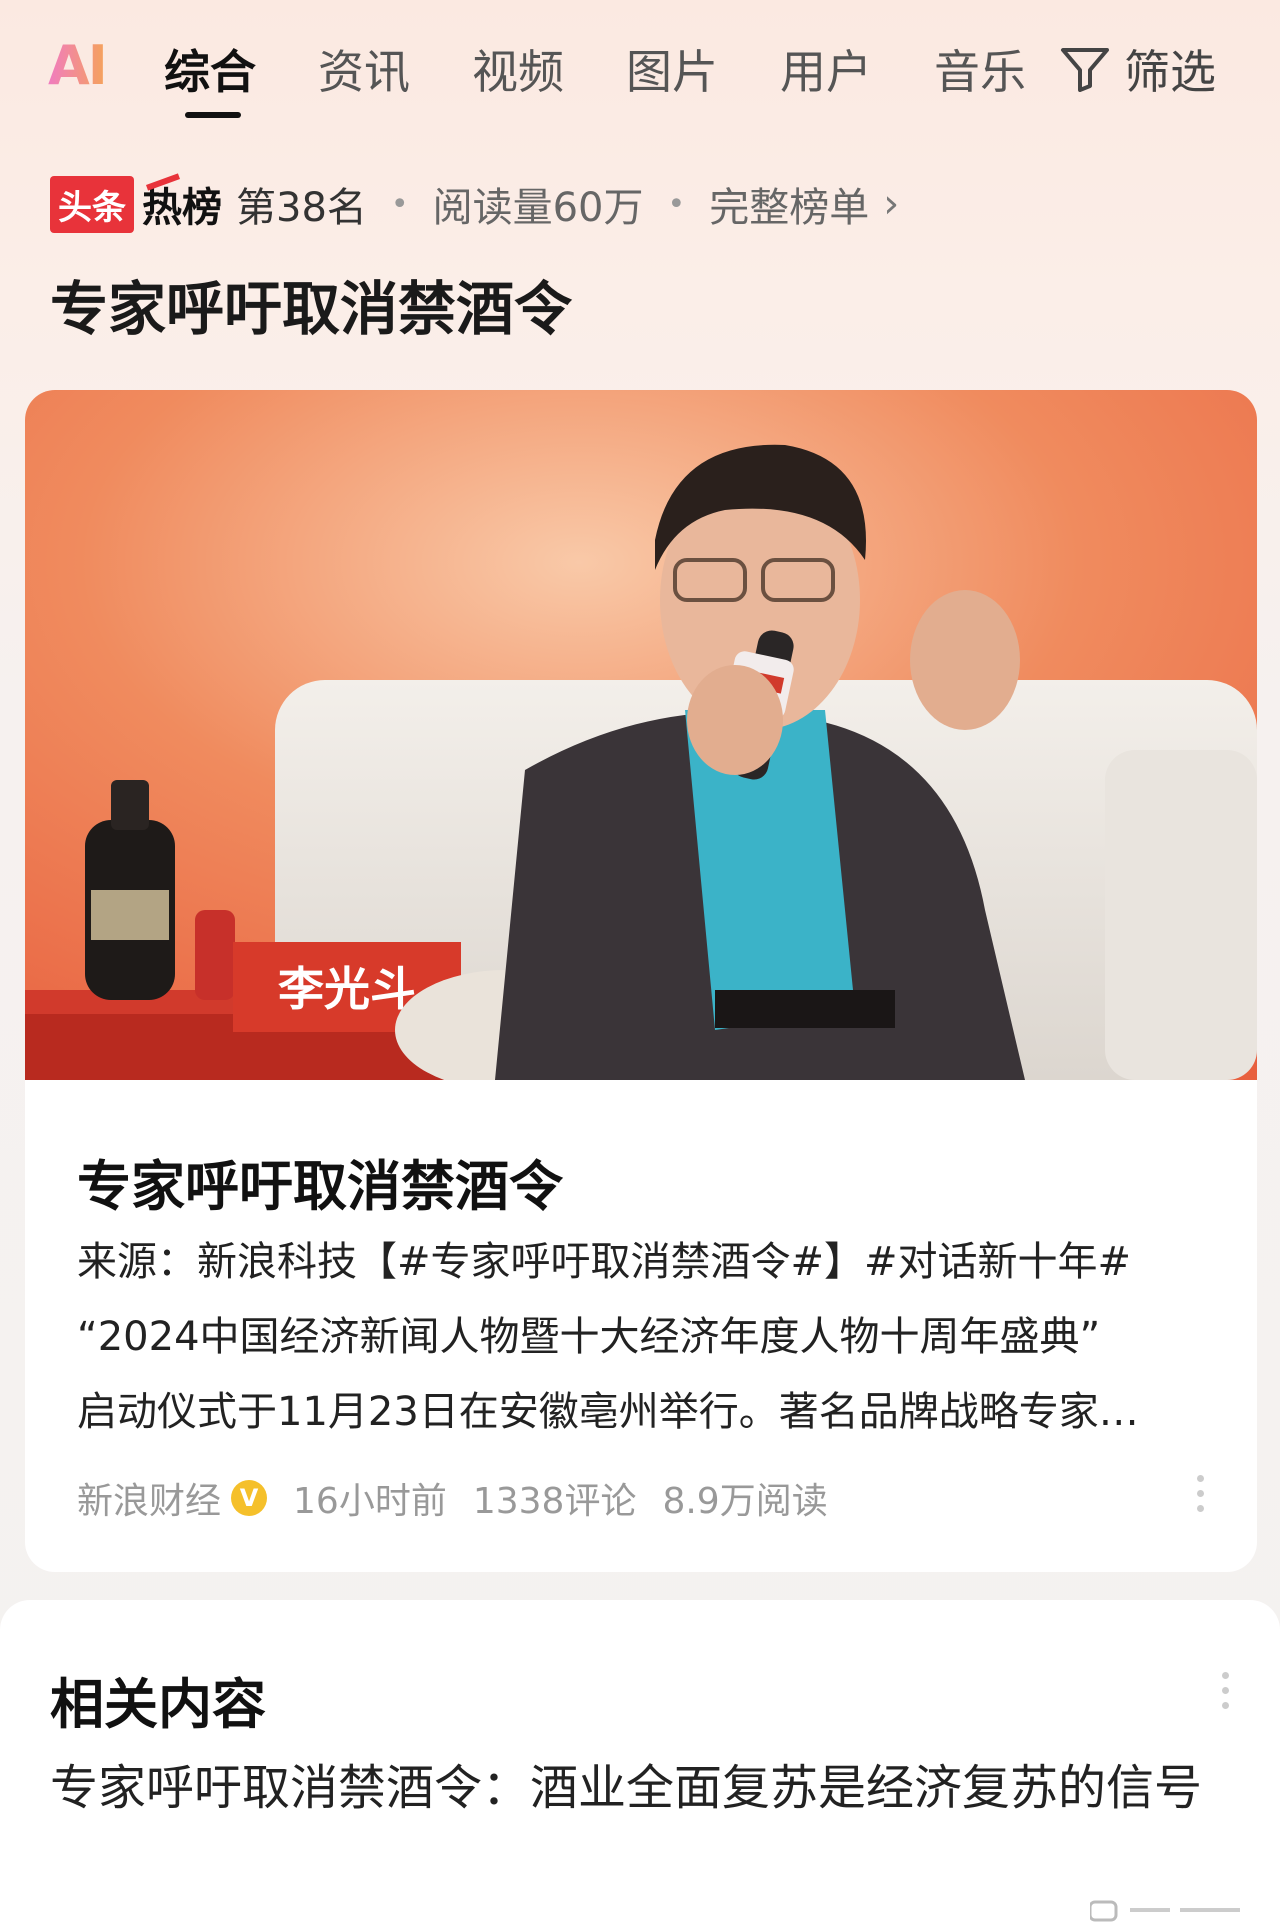  I want to click on tab-comprehensive: 综合, so click(210, 69).